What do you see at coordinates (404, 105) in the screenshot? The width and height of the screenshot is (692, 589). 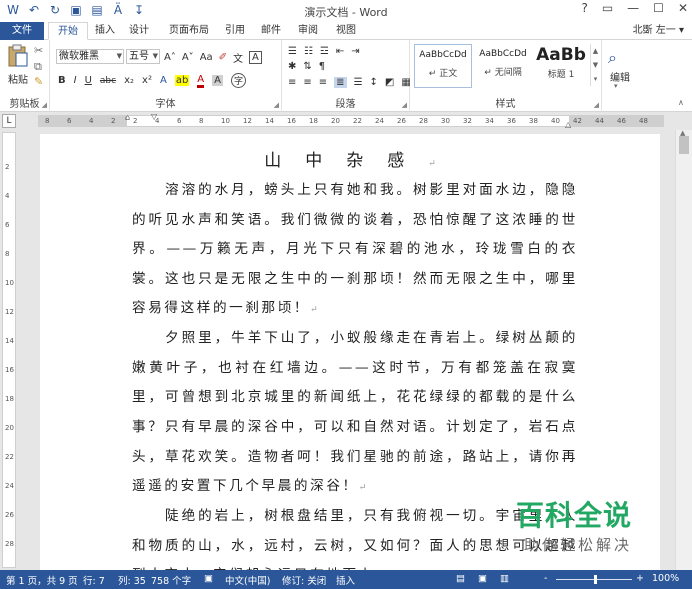 I see `paragraph-launcher-icon: ◢` at bounding box center [404, 105].